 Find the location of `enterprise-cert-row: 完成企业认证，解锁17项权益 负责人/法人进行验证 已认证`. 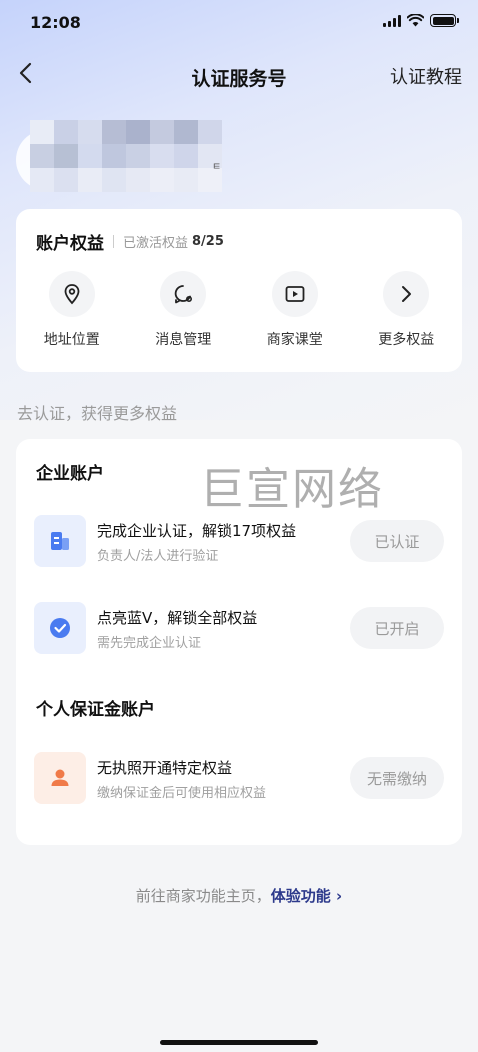

enterprise-cert-row: 完成企业认证，解锁17项权益 负责人/法人进行验证 已认证 is located at coordinates (239, 542).